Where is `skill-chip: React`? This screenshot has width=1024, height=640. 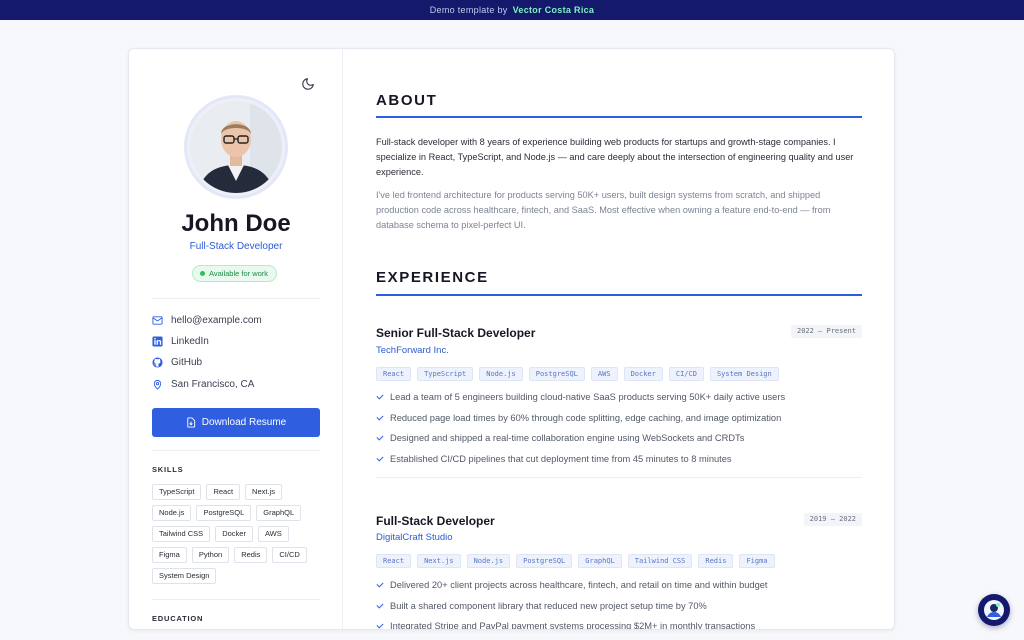
skill-chip: React is located at coordinates (223, 492).